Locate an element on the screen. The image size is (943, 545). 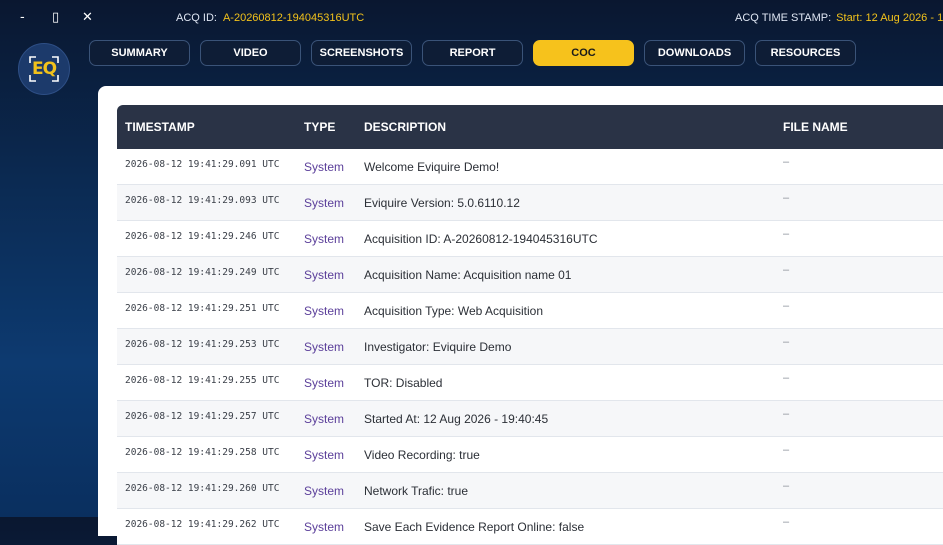
row-description: Eviquire Version: 5.0.6110.12 is located at coordinates (442, 203).